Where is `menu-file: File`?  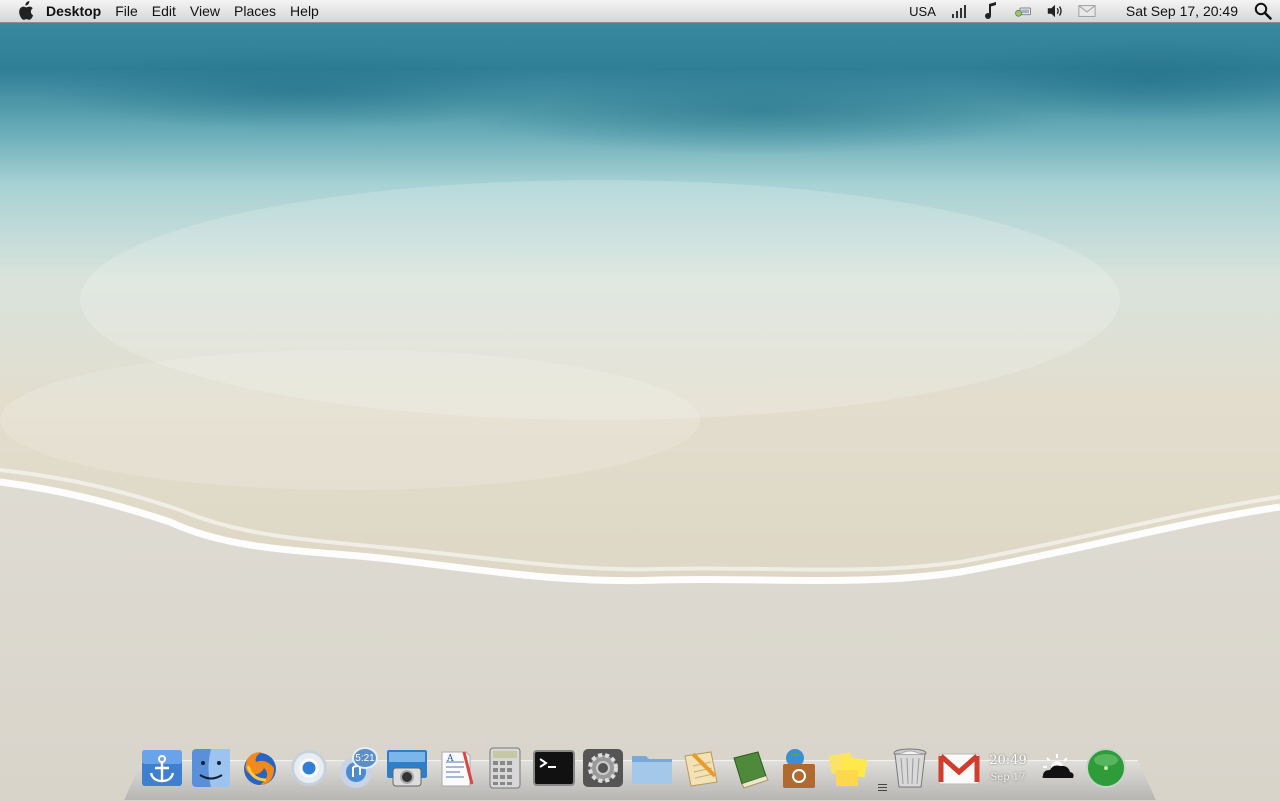
menu-file: File is located at coordinates (126, 11).